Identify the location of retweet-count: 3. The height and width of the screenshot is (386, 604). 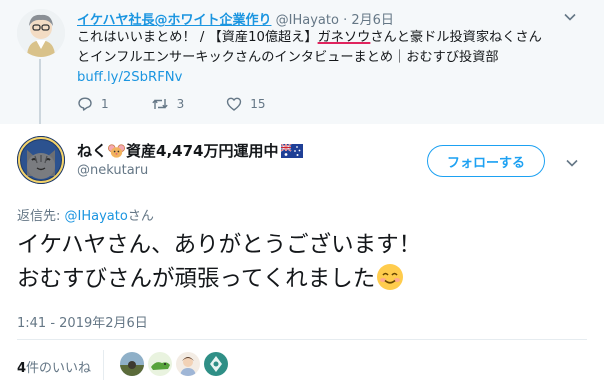
(180, 104).